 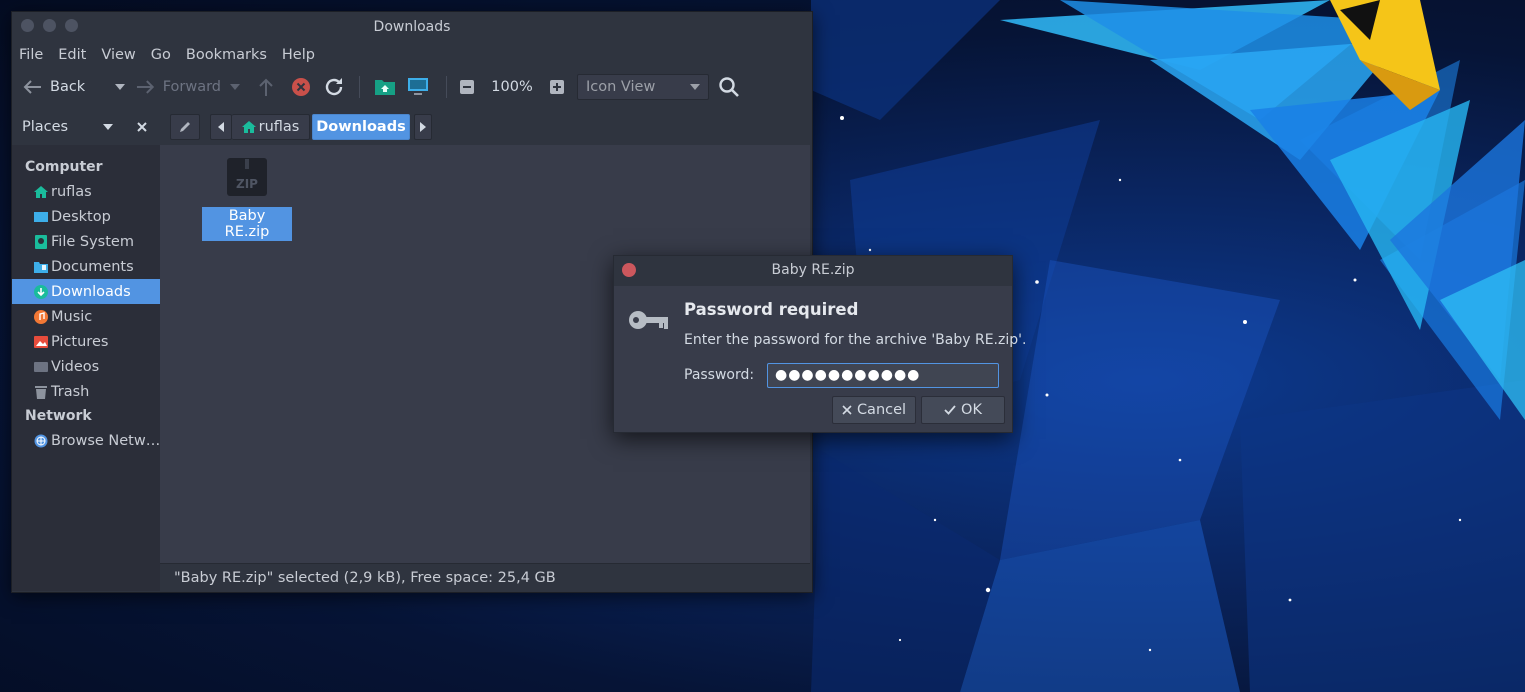 I want to click on path-segment-label: Downloads, so click(x=361, y=127).